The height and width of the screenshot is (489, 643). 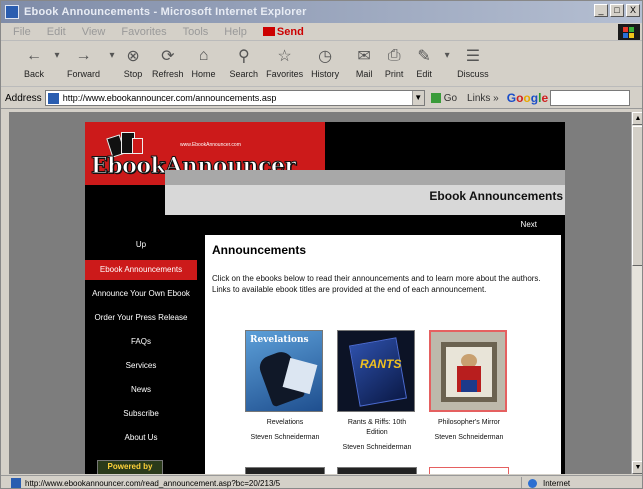 What do you see at coordinates (141, 438) in the screenshot?
I see `nav-about-us: About Us` at bounding box center [141, 438].